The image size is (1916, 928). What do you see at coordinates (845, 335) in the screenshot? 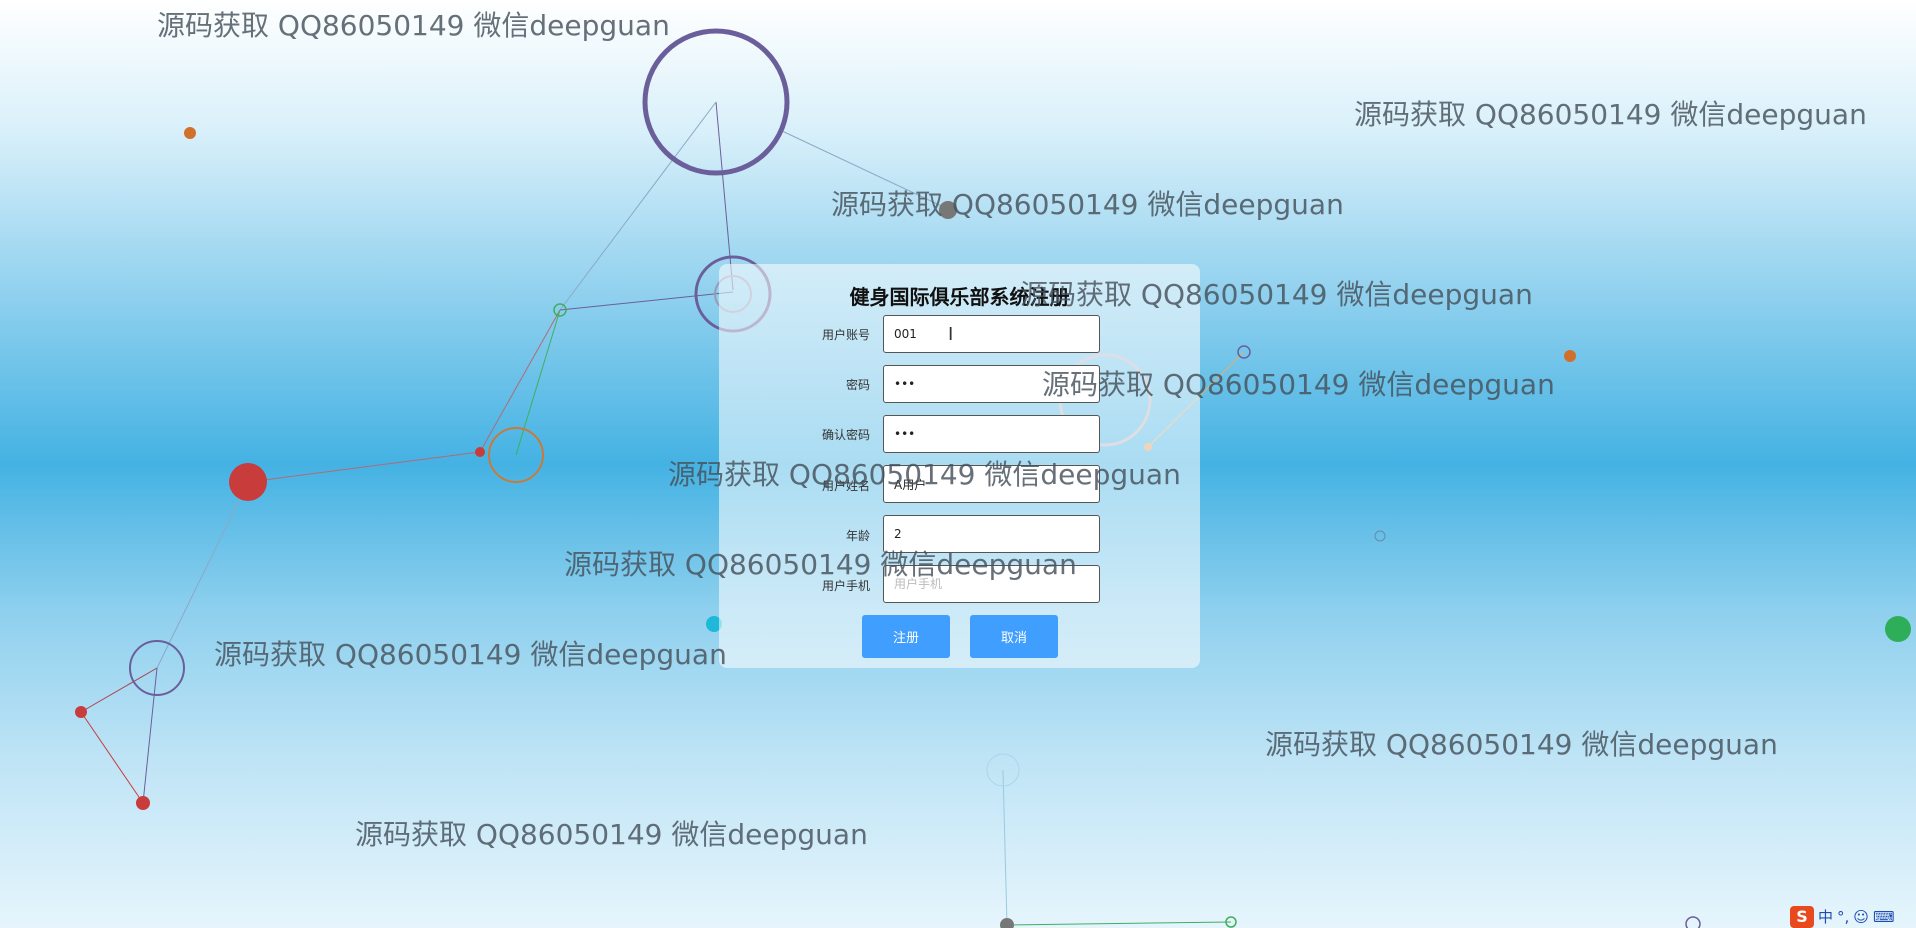
I see `account-label: 用户账号` at bounding box center [845, 335].